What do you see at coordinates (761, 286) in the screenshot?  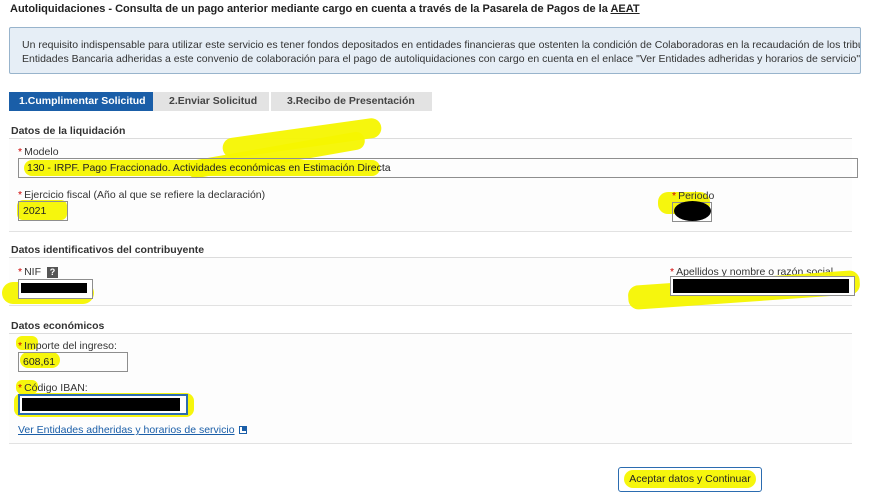 I see `redacted-nombre` at bounding box center [761, 286].